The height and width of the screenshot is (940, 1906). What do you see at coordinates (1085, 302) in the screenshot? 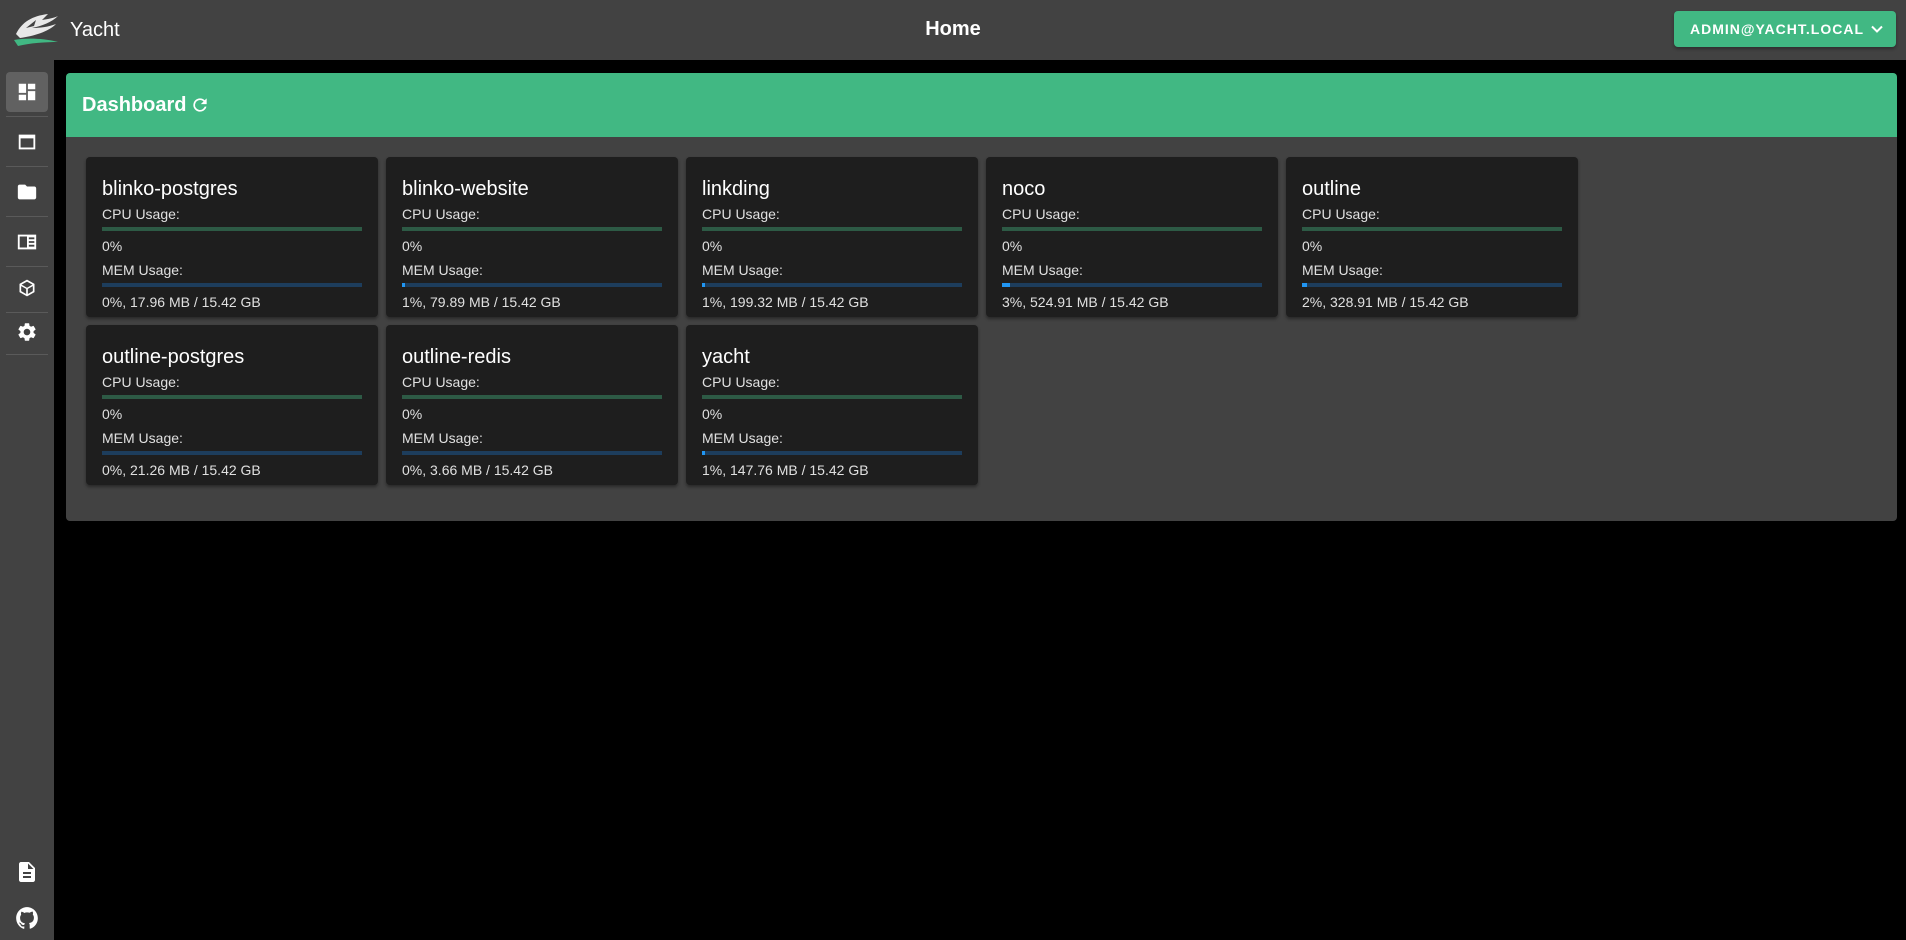
I see `mem-value: 3%, 524.91 MB / 15.42 GB` at bounding box center [1085, 302].